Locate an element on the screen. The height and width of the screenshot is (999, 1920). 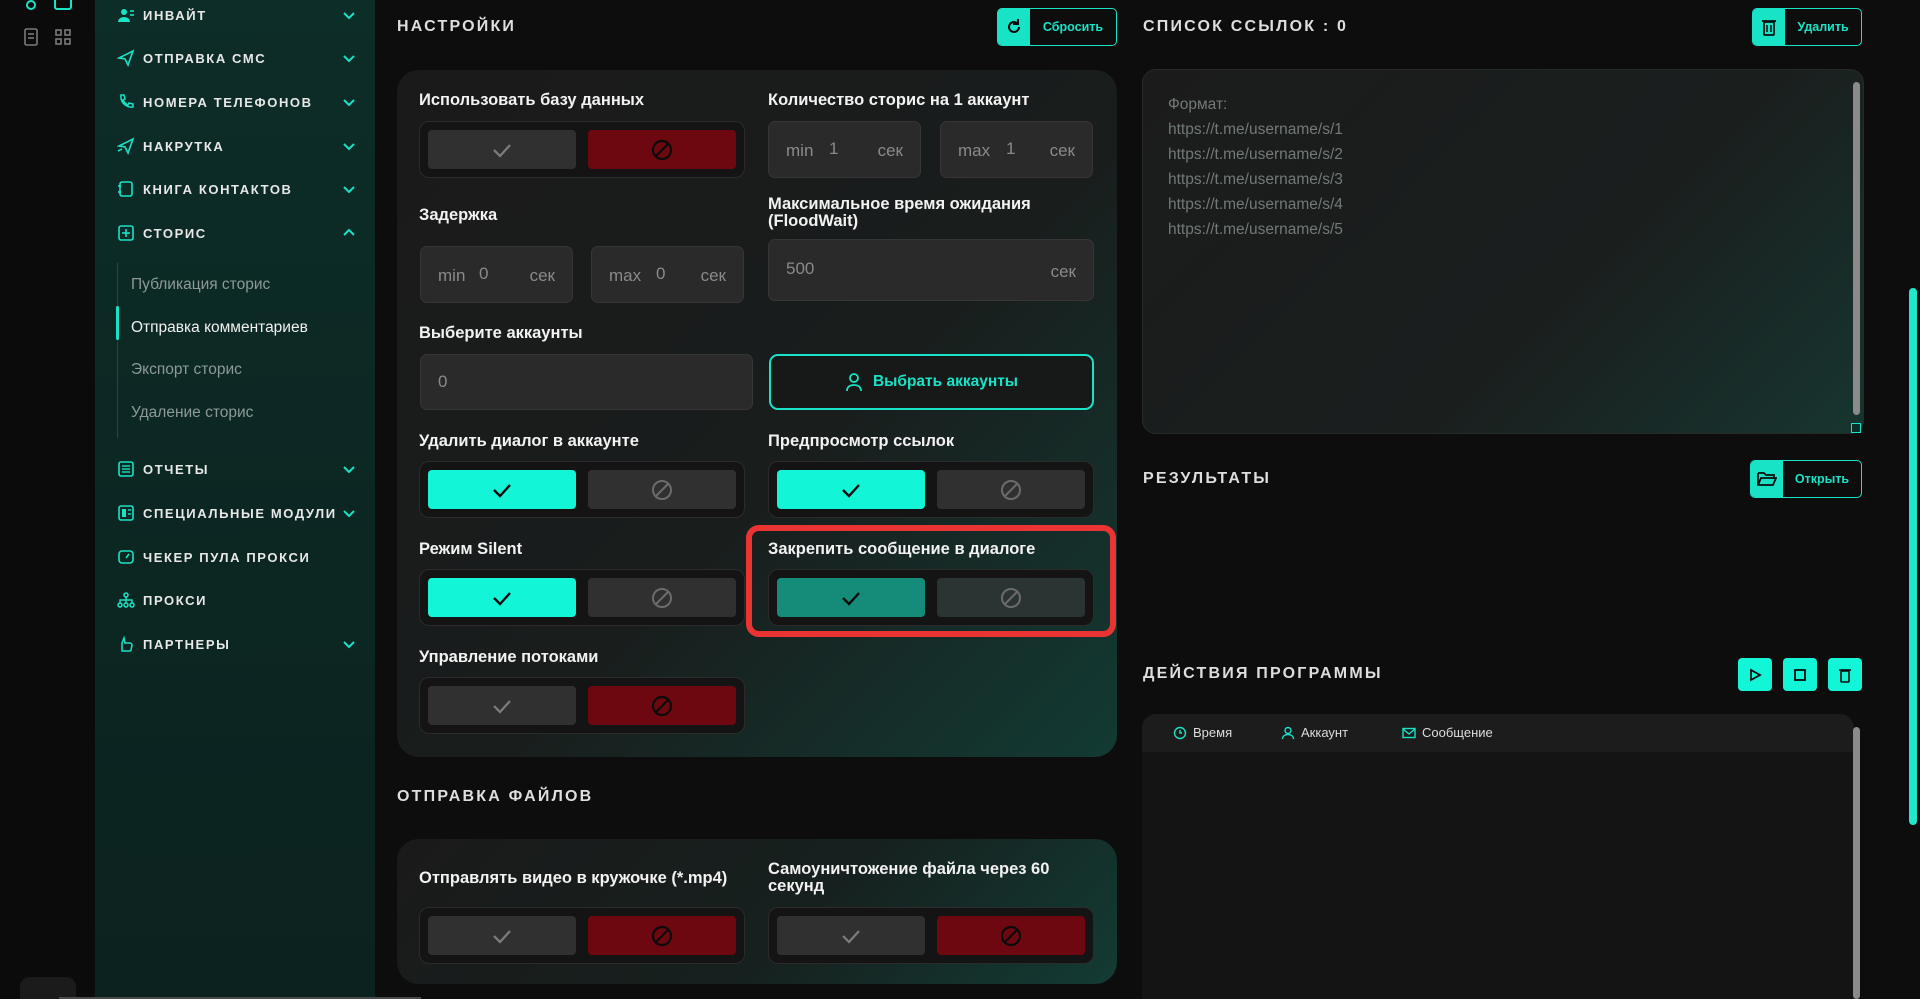
sidebar-item-sms: ОТПРАВКА СМС is located at coordinates (237, 58).